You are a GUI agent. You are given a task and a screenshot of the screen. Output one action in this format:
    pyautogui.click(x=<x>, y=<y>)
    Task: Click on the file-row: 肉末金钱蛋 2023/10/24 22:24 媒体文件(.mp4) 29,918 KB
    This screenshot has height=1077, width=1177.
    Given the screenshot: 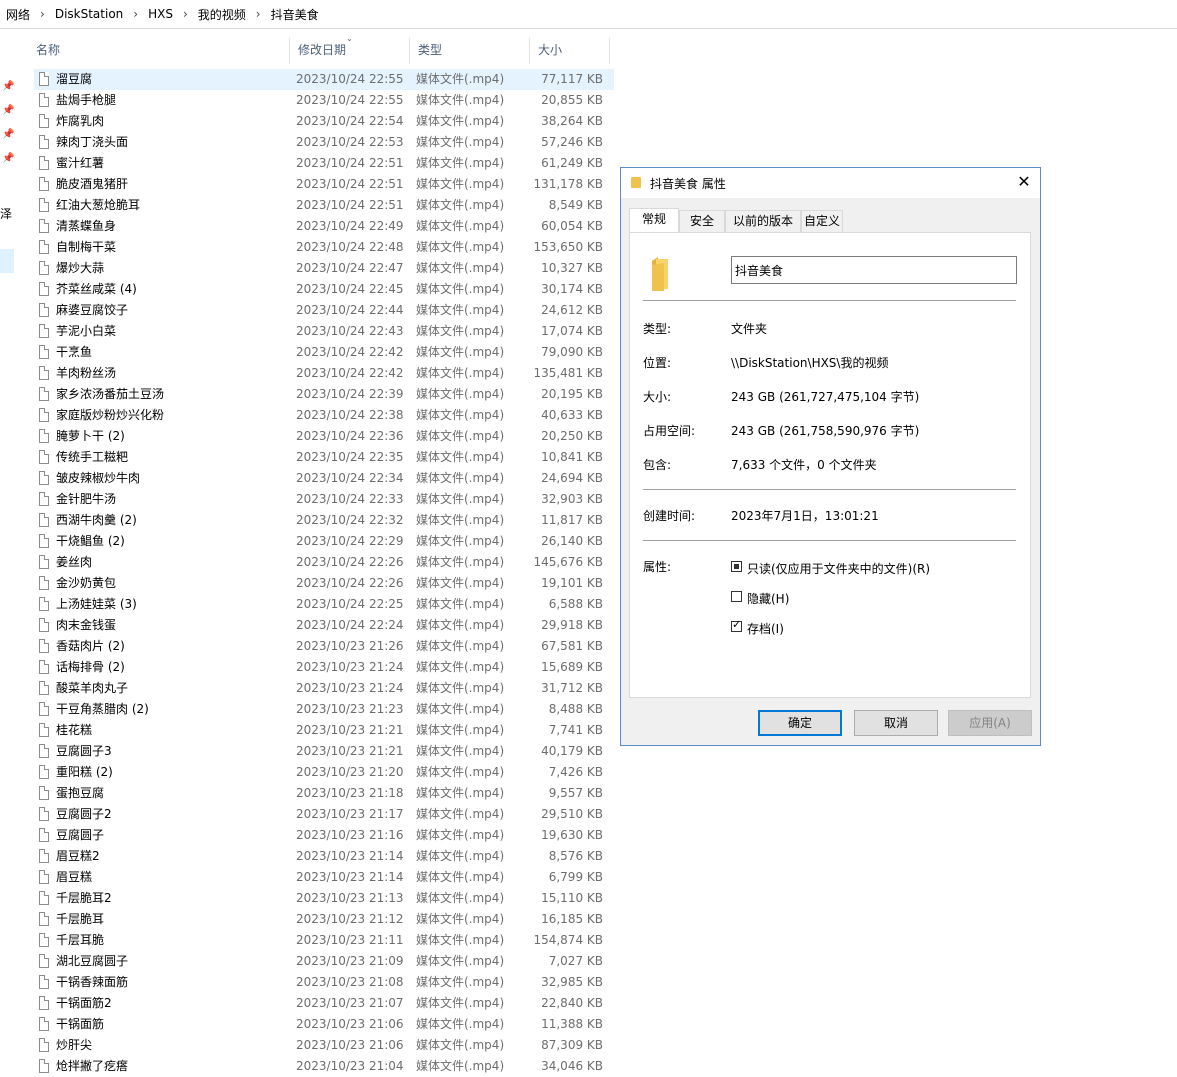 What is the action you would take?
    pyautogui.click(x=324, y=625)
    